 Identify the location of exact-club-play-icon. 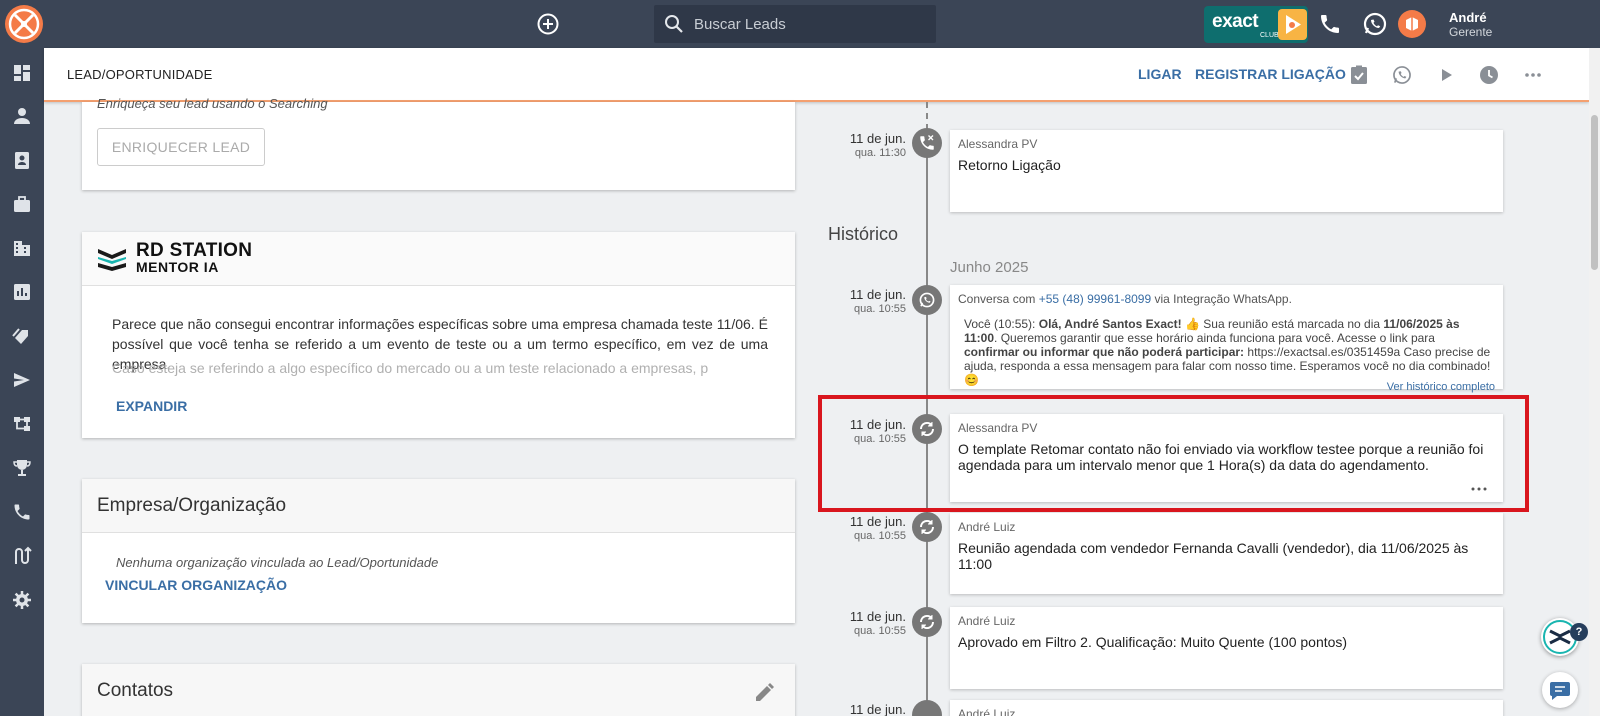
(1292, 24).